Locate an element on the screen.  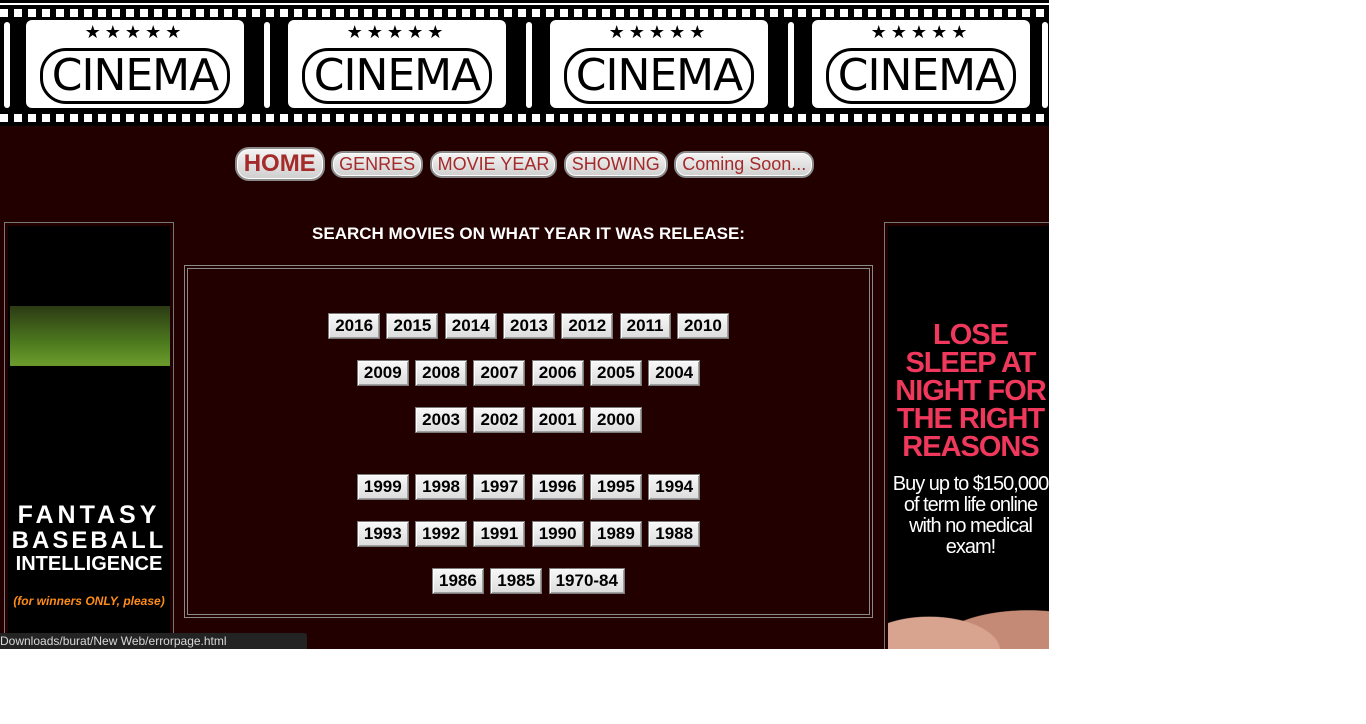
nav-genres-button: GENRES is located at coordinates (377, 164).